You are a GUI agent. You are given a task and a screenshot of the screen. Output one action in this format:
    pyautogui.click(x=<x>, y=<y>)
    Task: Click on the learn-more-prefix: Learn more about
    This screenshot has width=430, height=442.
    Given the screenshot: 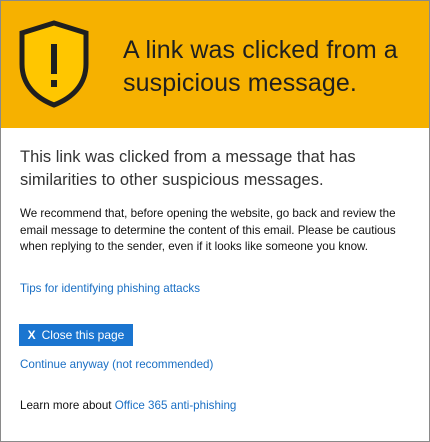 What is the action you would take?
    pyautogui.click(x=66, y=405)
    